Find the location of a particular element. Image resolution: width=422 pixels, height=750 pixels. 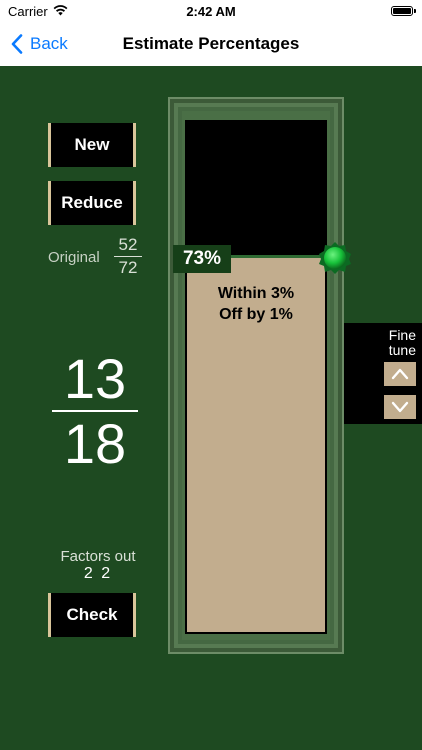

fine-tune-label: Fine tune is located at coordinates (380, 343).